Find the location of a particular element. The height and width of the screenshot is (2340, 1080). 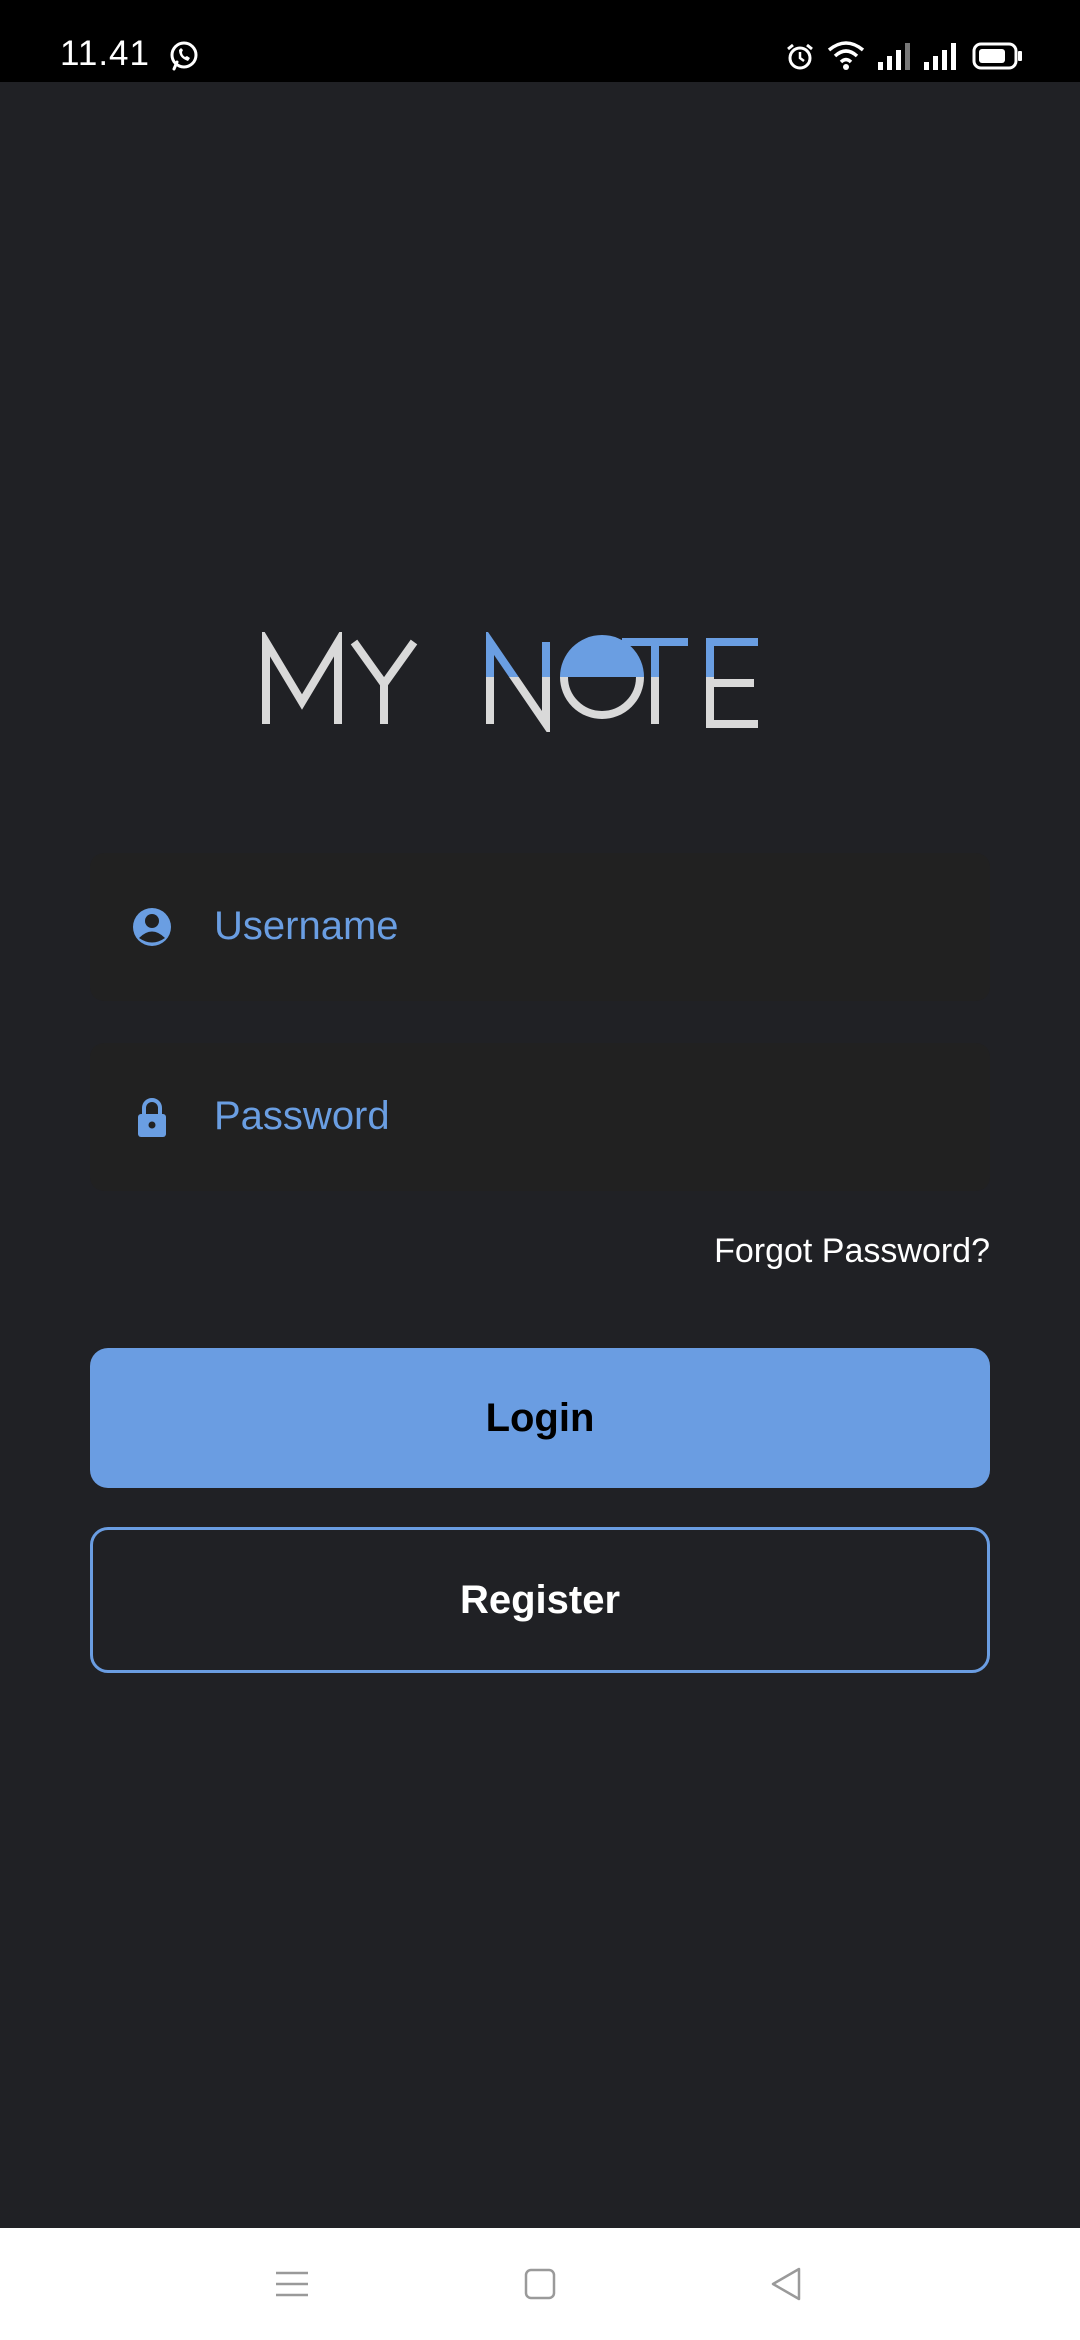

register-button-label: Register is located at coordinates (540, 1599).